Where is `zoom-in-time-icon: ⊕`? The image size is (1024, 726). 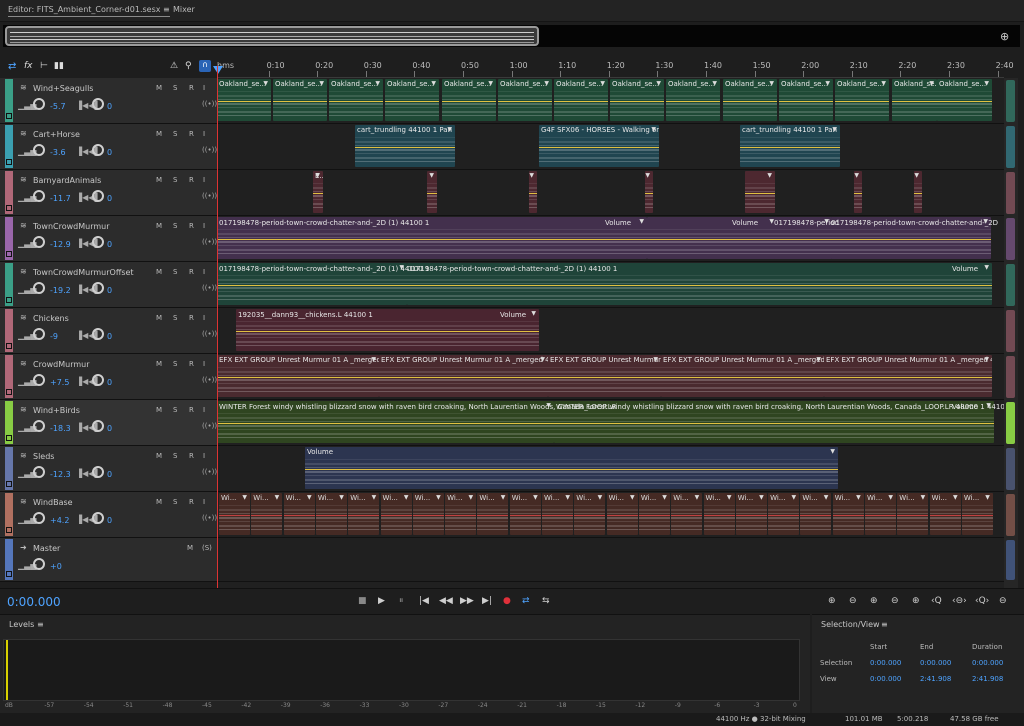 zoom-in-time-icon: ⊕ is located at coordinates (874, 601).